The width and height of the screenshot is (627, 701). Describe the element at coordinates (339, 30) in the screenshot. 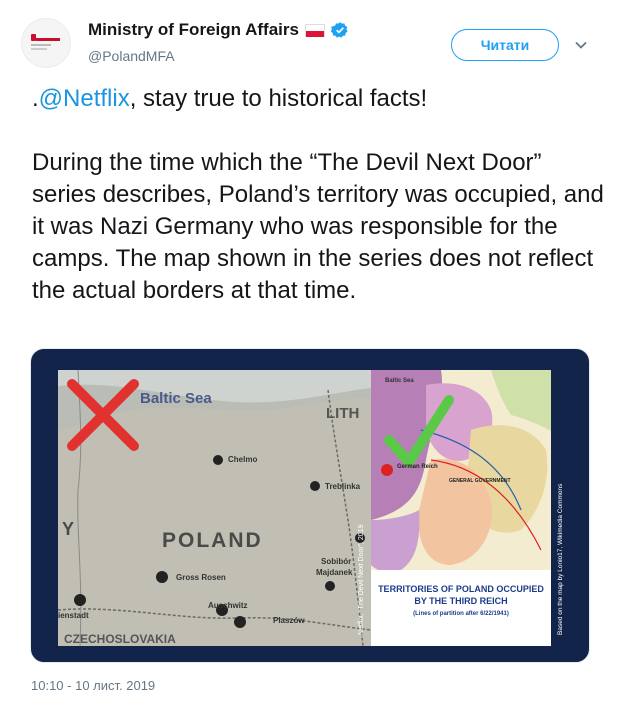

I see `verified-badge-icon` at that location.